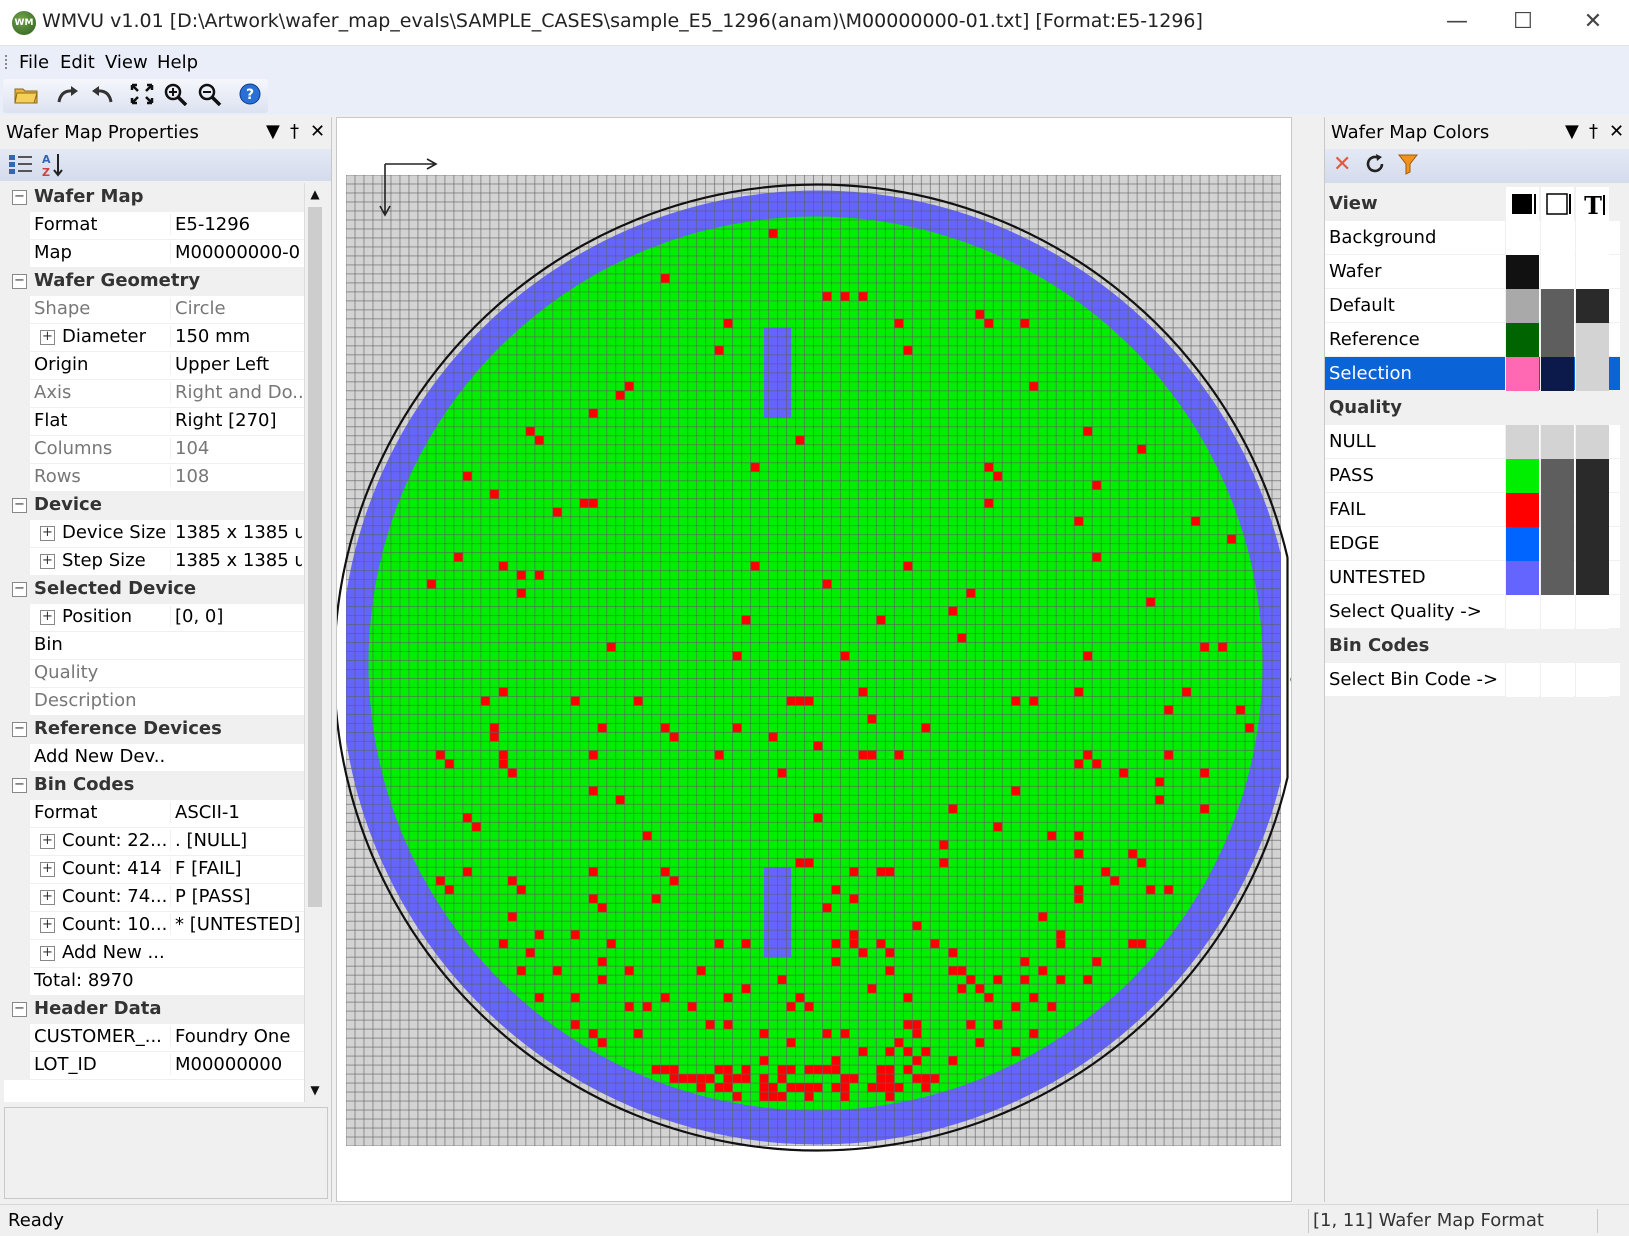 Image resolution: width=1629 pixels, height=1236 pixels. I want to click on property-category: − Wafer Geometry, so click(154, 281).